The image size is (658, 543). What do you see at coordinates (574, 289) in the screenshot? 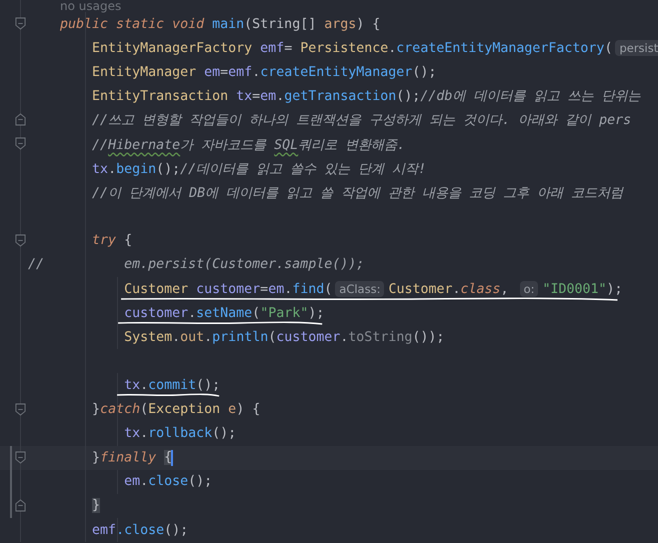
I see `code-token: "ID0001"` at bounding box center [574, 289].